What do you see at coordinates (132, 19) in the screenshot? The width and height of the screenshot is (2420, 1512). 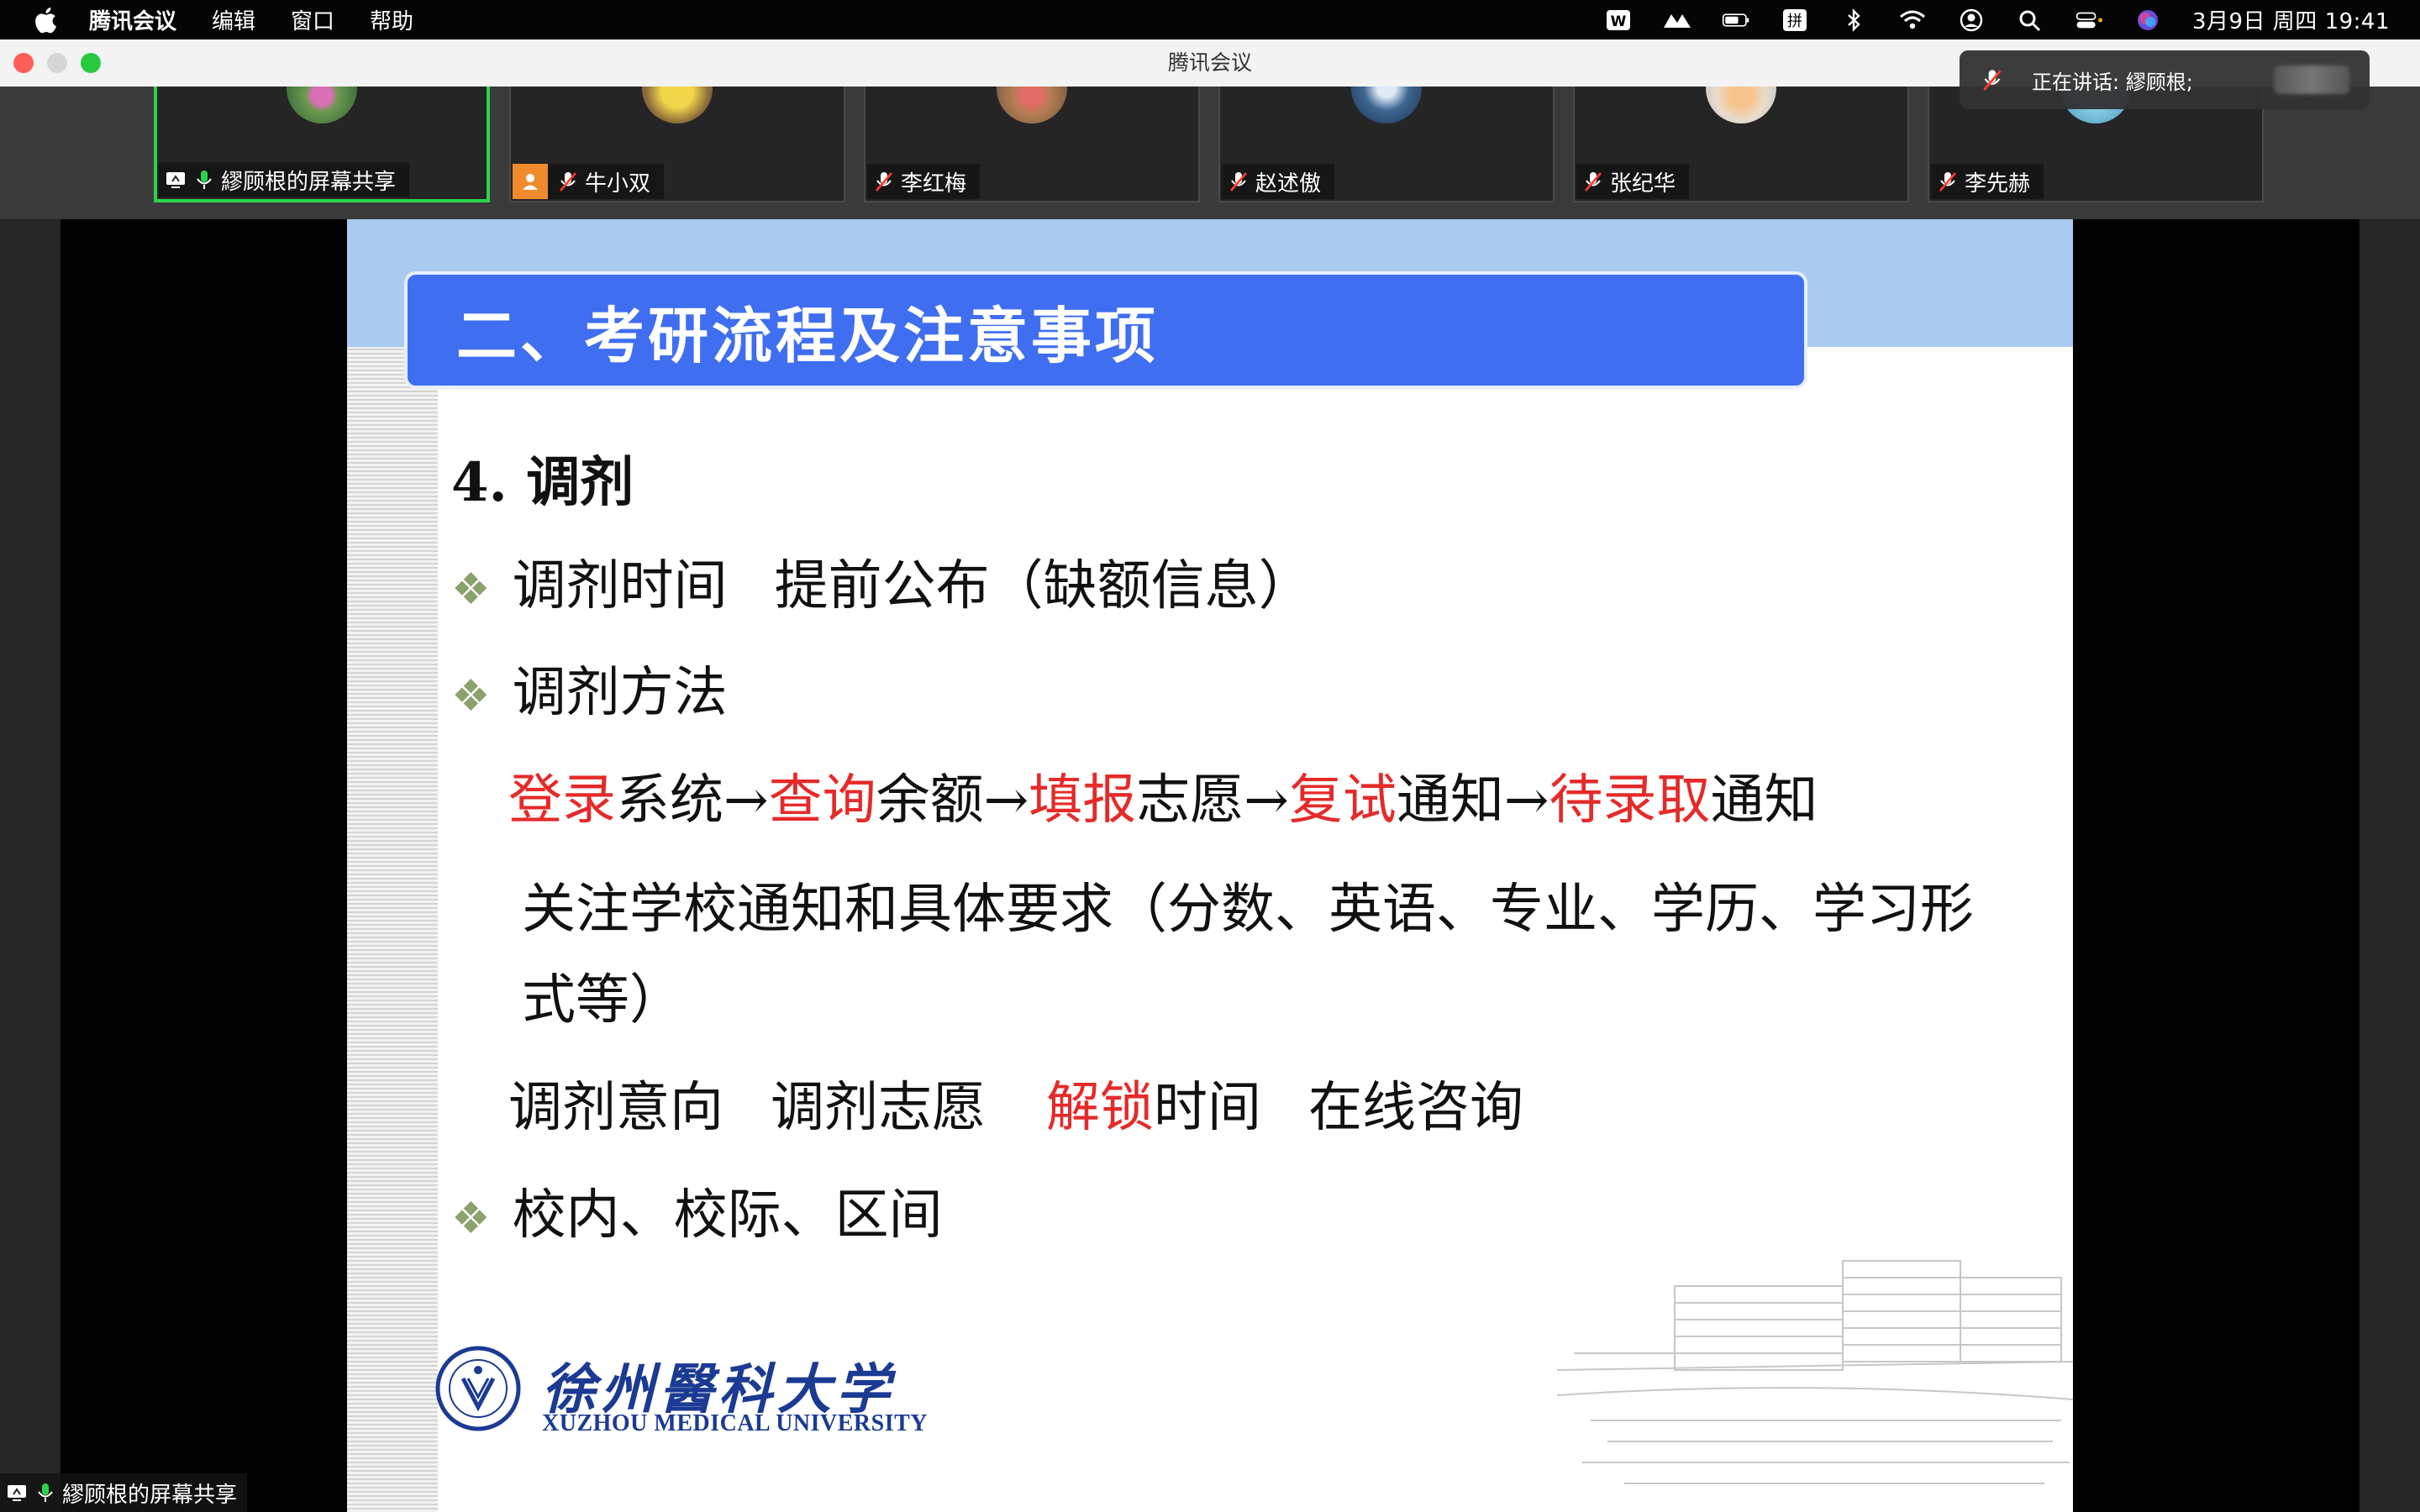 I see `menu-app-name: 腾讯会议` at bounding box center [132, 19].